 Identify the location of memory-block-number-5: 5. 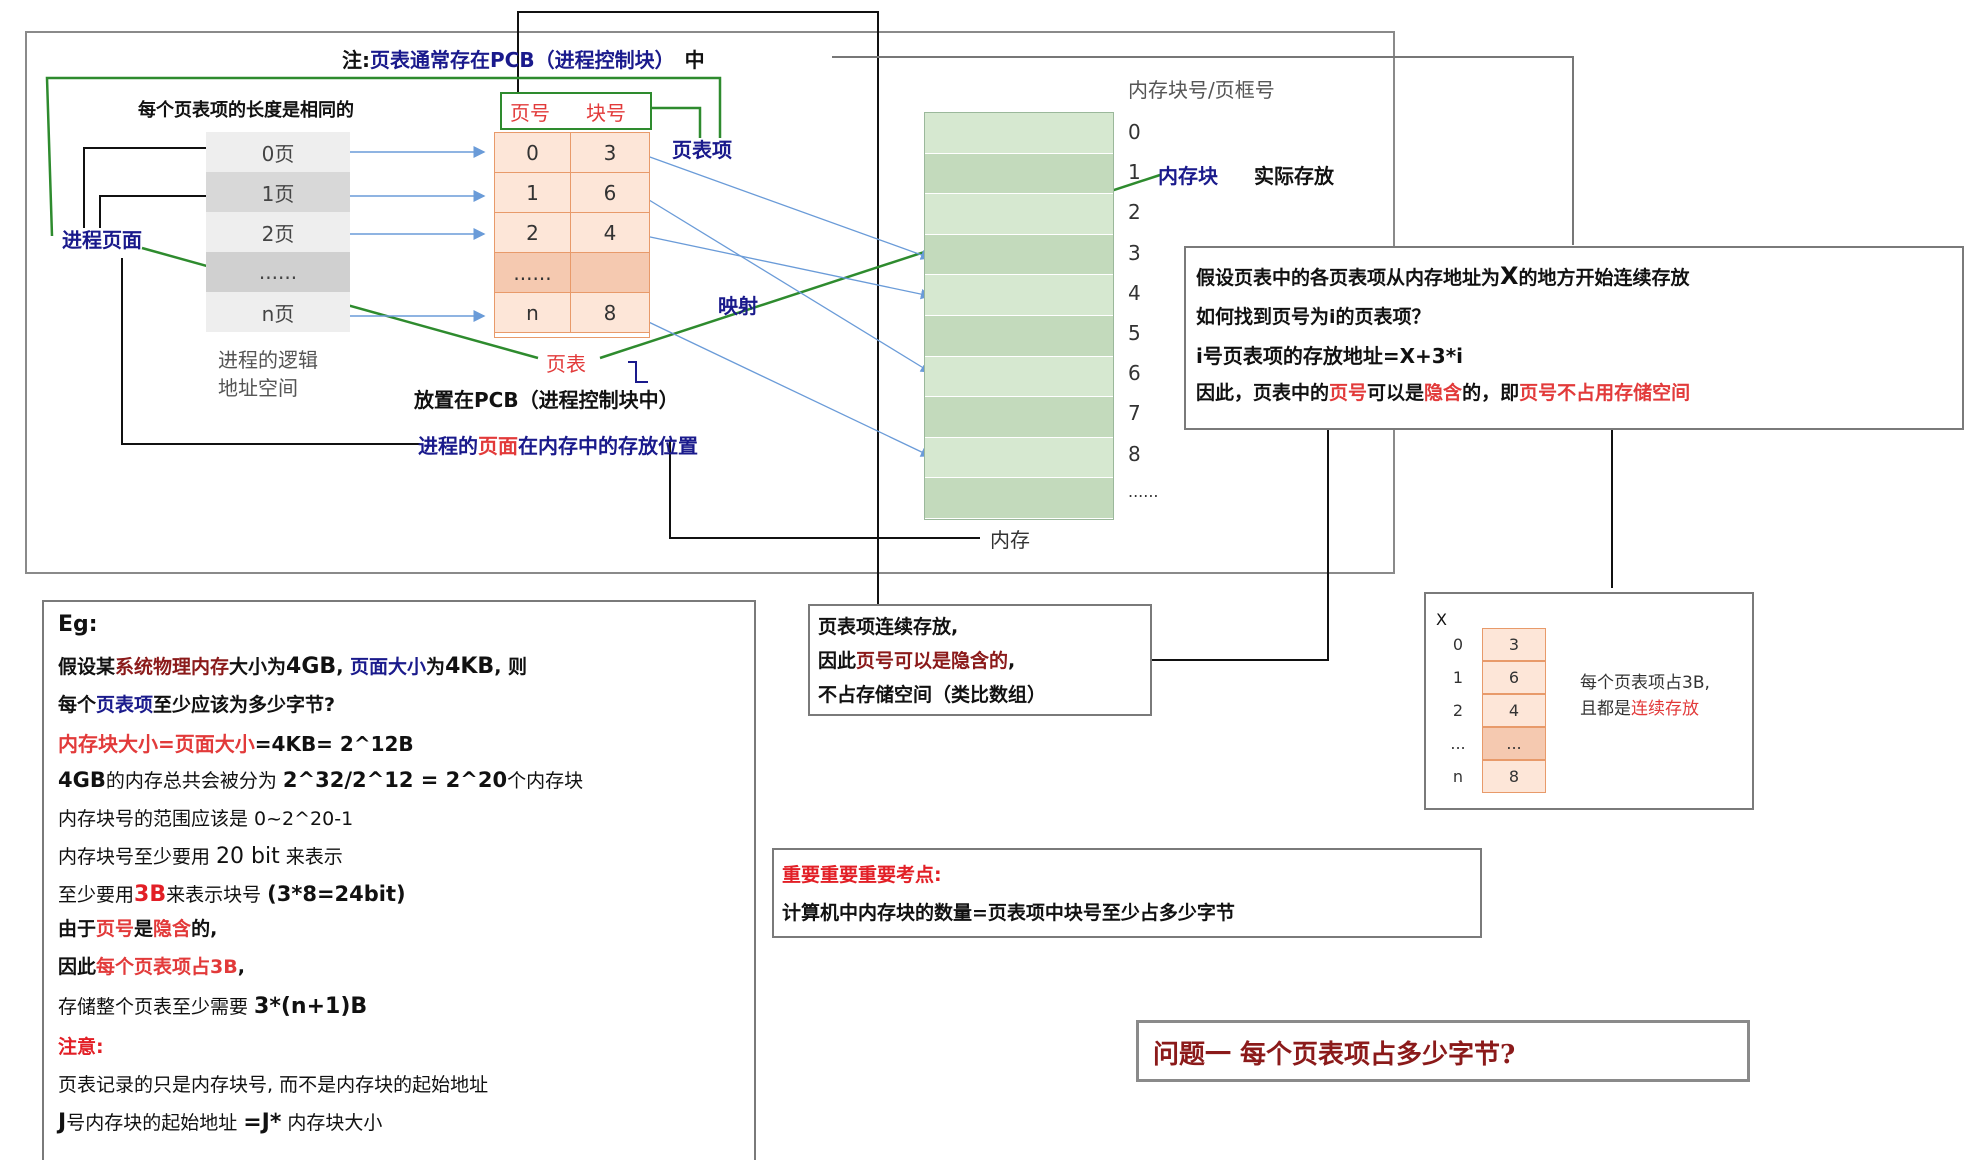
(1134, 333).